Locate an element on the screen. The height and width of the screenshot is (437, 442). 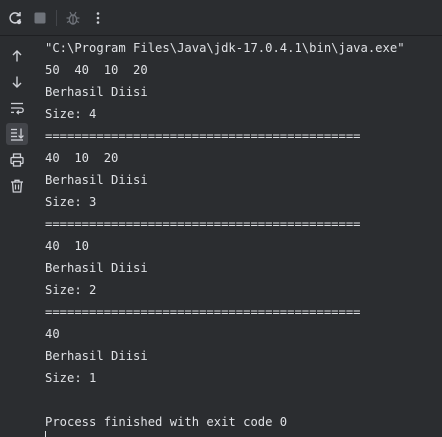
bug-icon is located at coordinates (73, 18).